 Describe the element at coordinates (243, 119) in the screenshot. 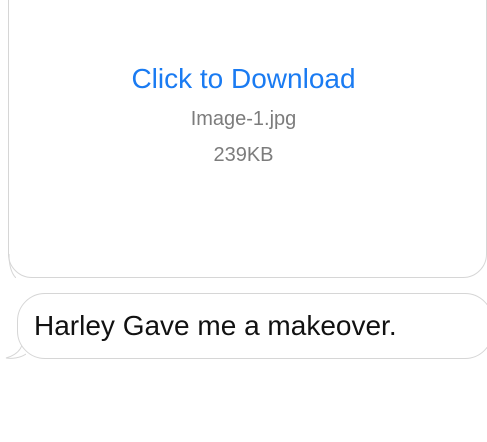

I see `attachment-file-name: Image-1.jpg` at that location.